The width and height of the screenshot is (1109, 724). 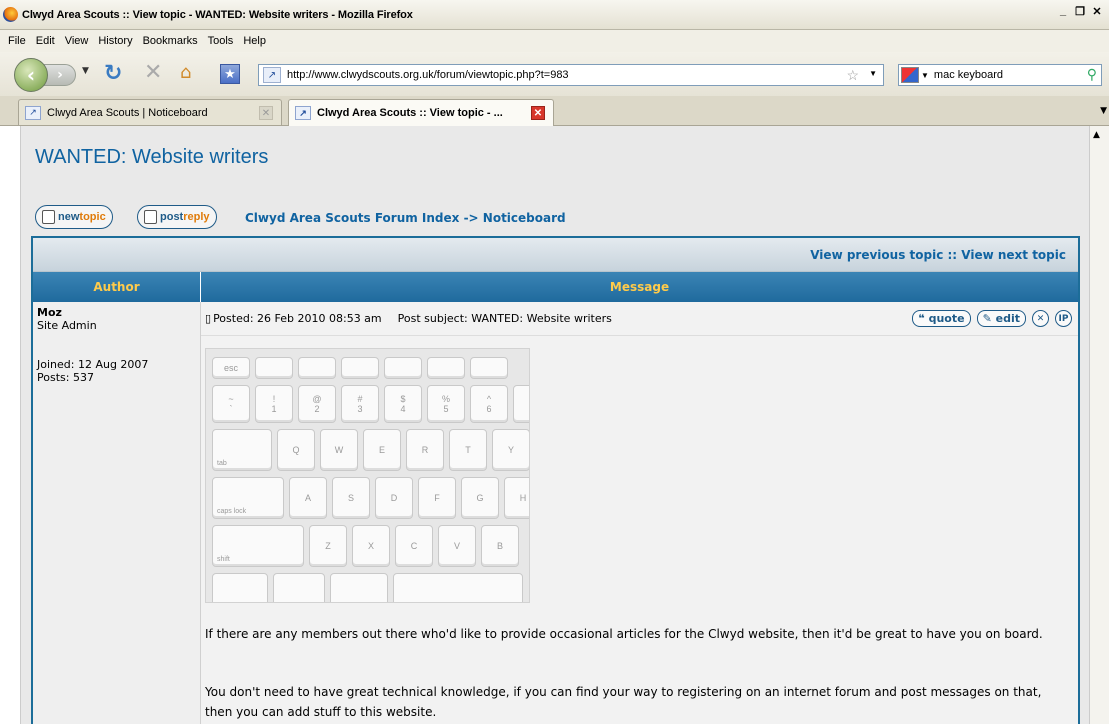 What do you see at coordinates (208, 318) in the screenshot?
I see `post-icon: ▯` at bounding box center [208, 318].